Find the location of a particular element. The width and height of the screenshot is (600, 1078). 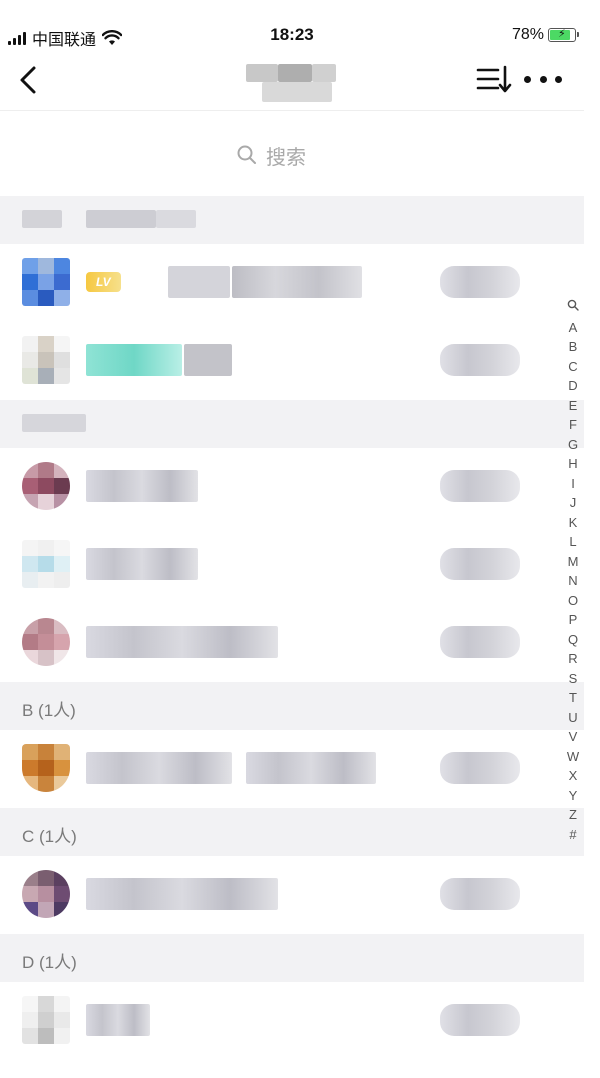

index-letter: B is located at coordinates (573, 347).